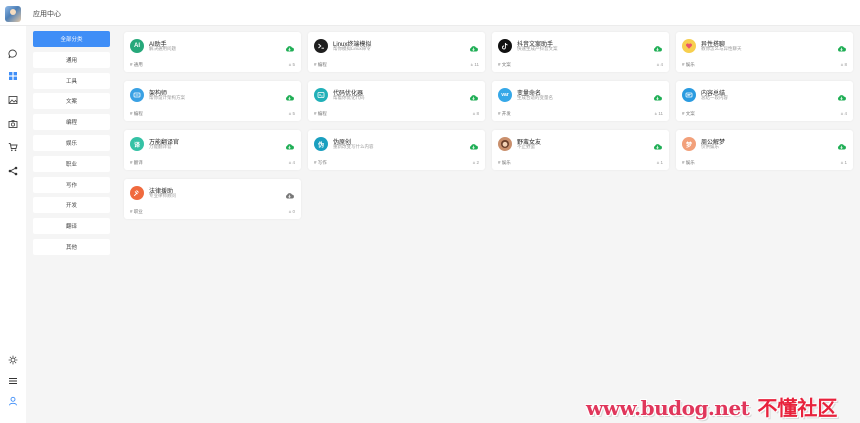 This screenshot has height=423, width=860. I want to click on ai-icon: AI, so click(137, 46).